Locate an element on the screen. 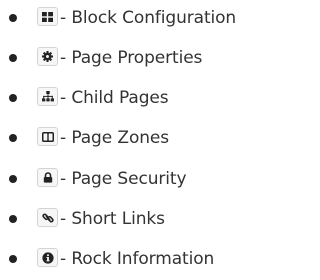  sitemap-icon is located at coordinates (47, 96).